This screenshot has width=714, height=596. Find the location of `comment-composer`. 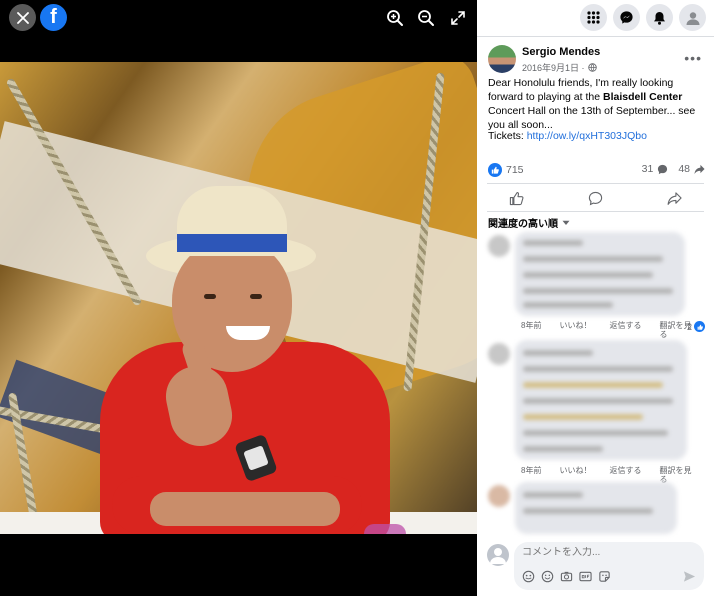

comment-composer is located at coordinates (609, 566).